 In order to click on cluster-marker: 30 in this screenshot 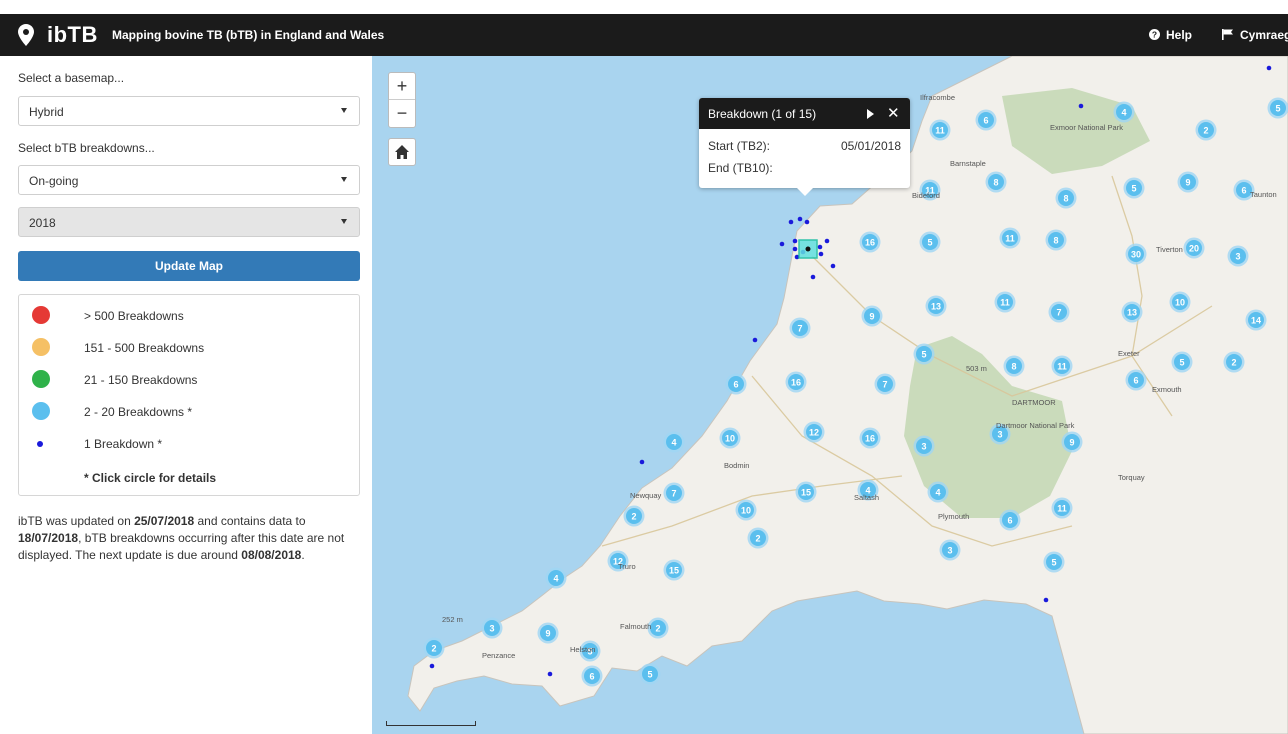, I will do `click(1136, 254)`.